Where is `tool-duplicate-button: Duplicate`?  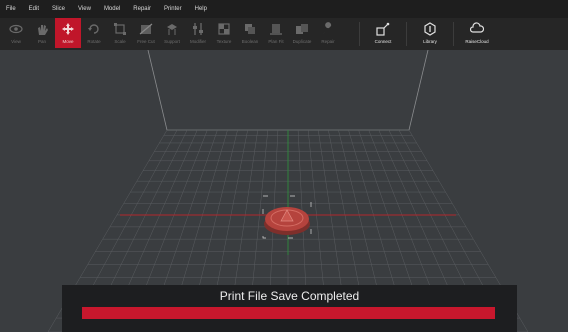
tool-duplicate-button: Duplicate is located at coordinates (302, 33).